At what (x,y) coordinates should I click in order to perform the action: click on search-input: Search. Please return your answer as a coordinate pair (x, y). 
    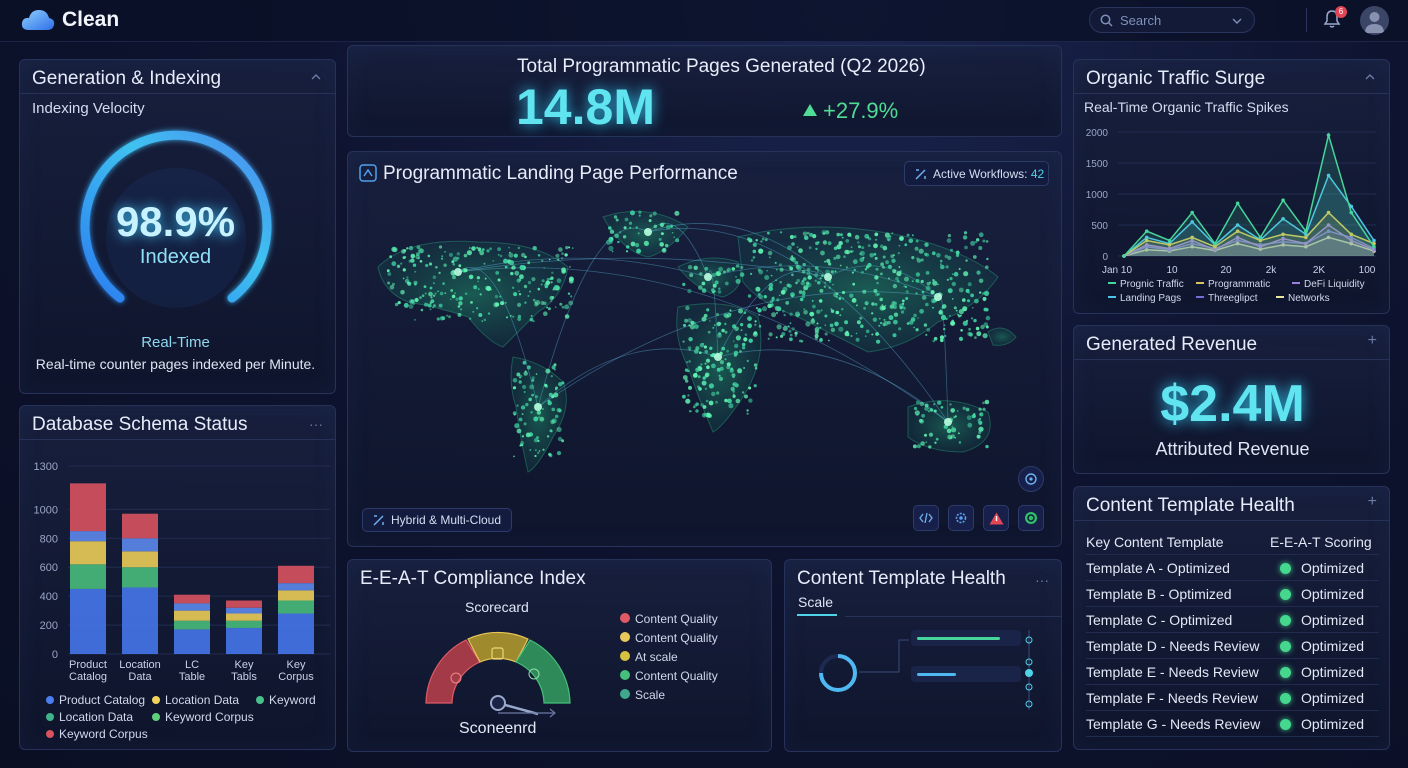
    Looking at the image, I should click on (1172, 20).